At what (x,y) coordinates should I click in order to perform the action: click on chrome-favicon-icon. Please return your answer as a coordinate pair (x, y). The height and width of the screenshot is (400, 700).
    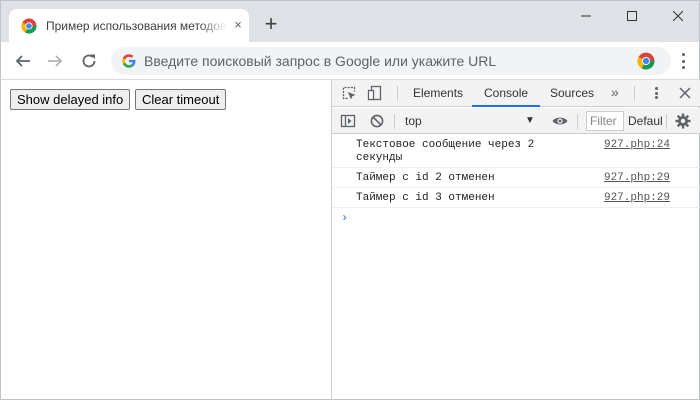
    Looking at the image, I should click on (29, 26).